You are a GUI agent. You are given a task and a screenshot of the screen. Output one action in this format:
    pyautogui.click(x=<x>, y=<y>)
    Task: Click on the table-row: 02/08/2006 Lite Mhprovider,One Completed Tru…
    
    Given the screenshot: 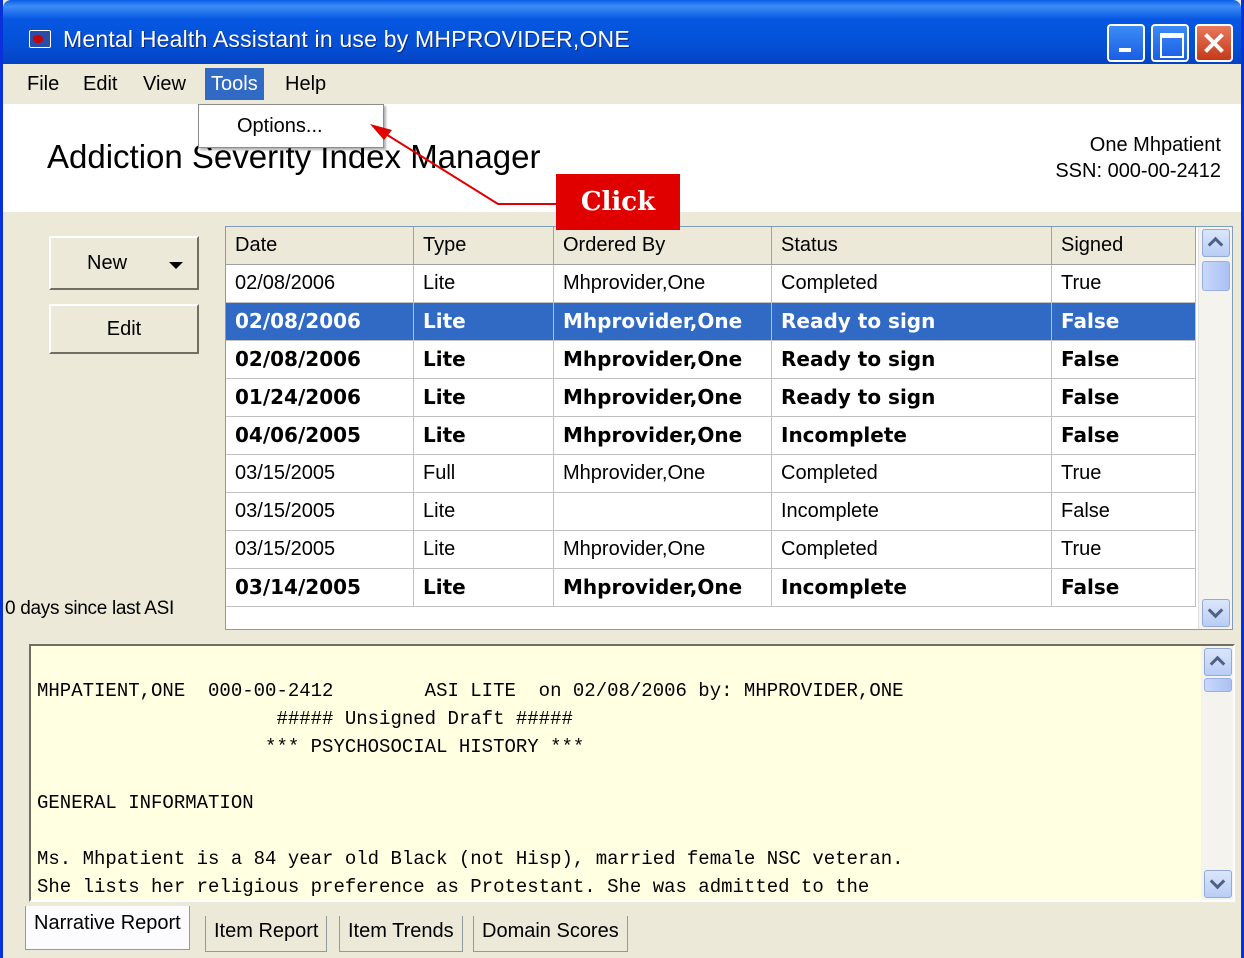 What is the action you would take?
    pyautogui.click(x=711, y=284)
    